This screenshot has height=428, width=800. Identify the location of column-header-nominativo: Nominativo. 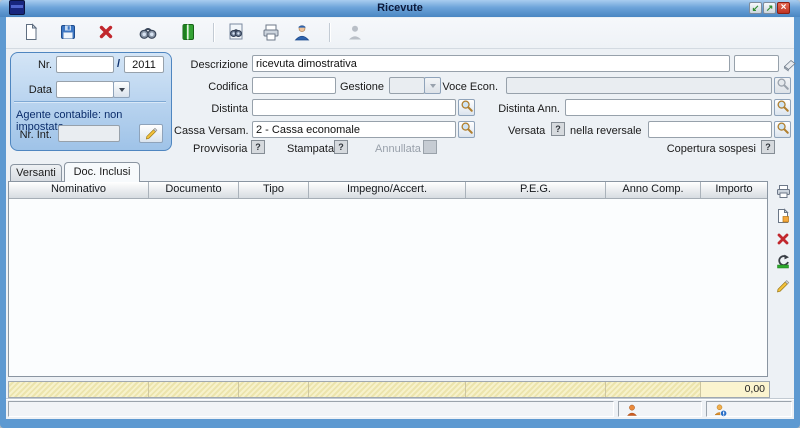
(79, 190).